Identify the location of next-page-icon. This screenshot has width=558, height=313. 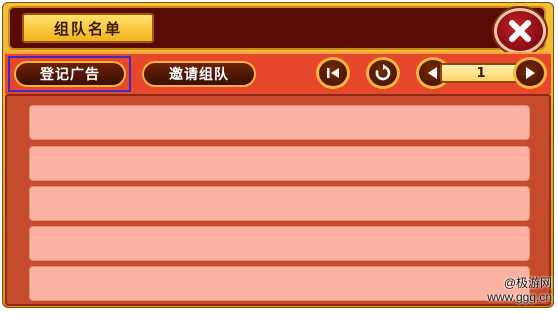
(530, 73).